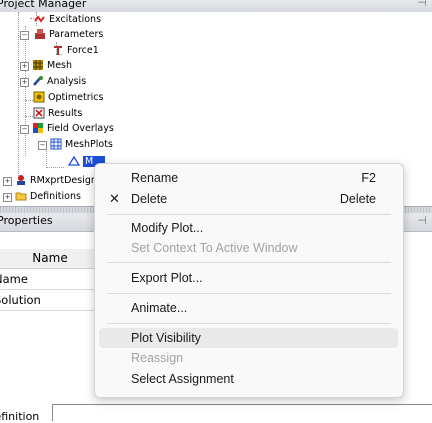 The height and width of the screenshot is (423, 432). What do you see at coordinates (57, 113) in the screenshot?
I see `tree-item-results: Results` at bounding box center [57, 113].